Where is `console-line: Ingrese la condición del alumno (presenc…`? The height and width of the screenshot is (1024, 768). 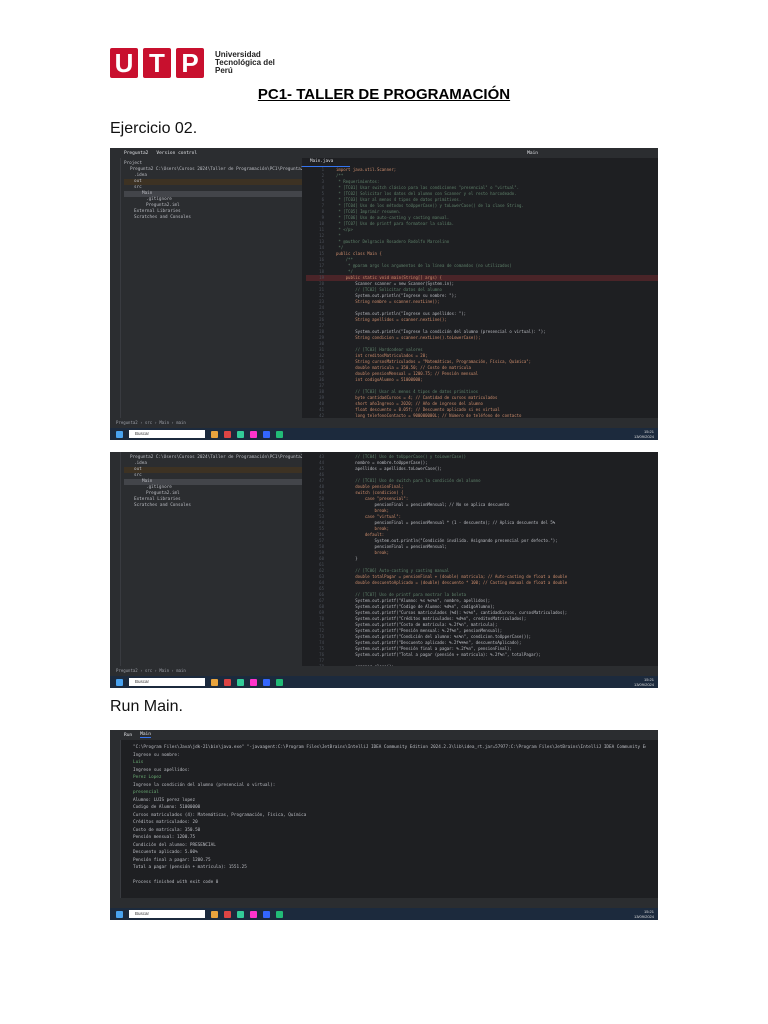
console-line: Ingrese la condición del alumno (presenc… is located at coordinates (204, 785).